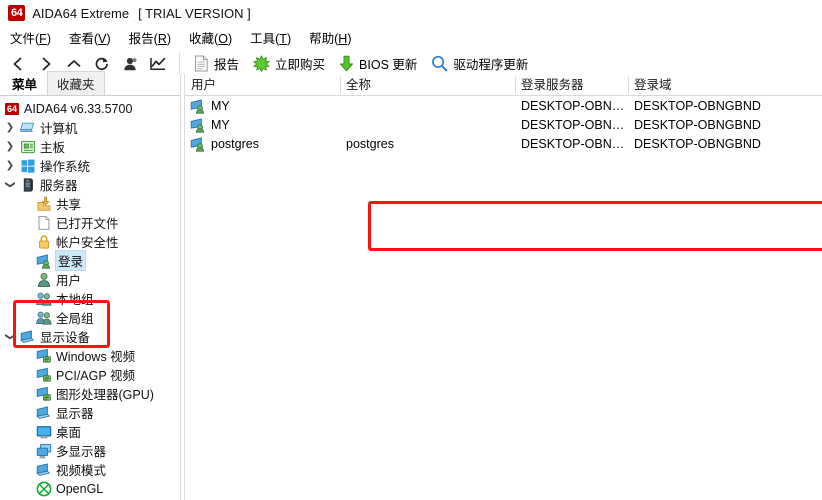 The height and width of the screenshot is (500, 822). What do you see at coordinates (194, 13) in the screenshot?
I see `trial-label: [ TRIAL VERSION ]` at bounding box center [194, 13].